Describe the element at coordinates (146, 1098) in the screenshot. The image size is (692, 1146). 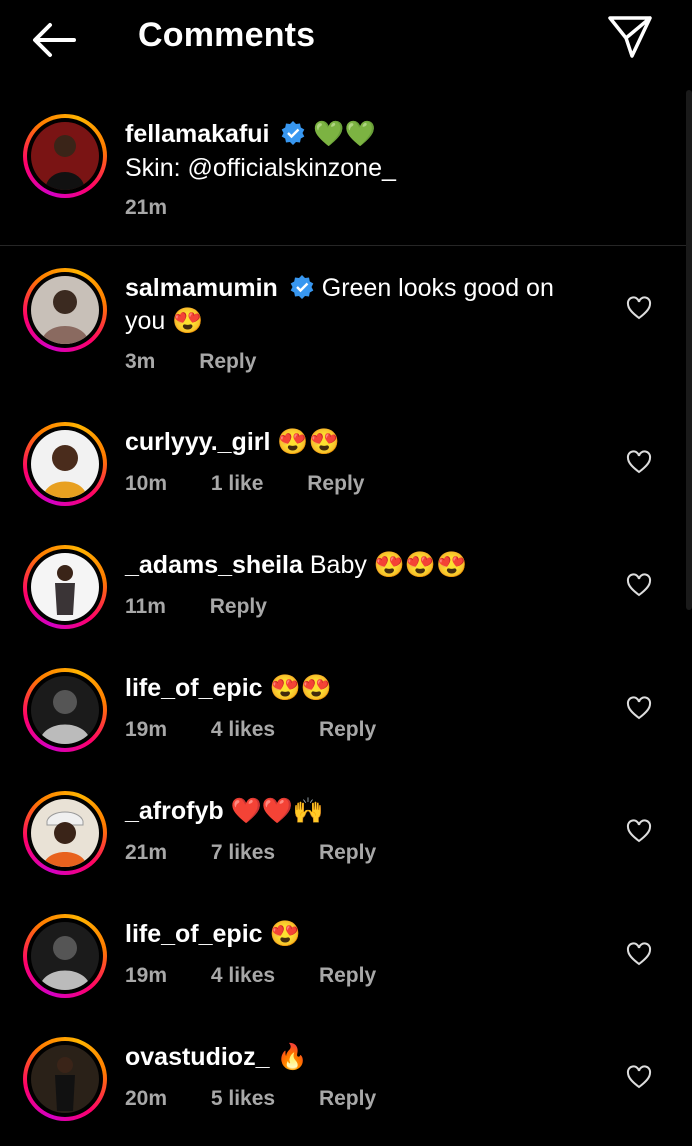
I see `comment-time: 20m` at that location.